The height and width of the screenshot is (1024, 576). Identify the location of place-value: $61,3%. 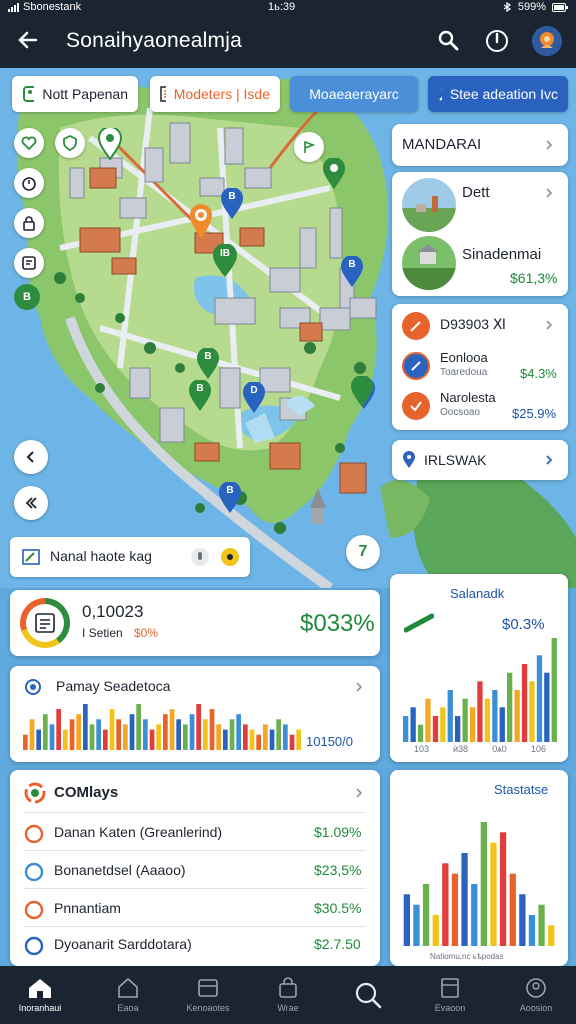
(534, 278).